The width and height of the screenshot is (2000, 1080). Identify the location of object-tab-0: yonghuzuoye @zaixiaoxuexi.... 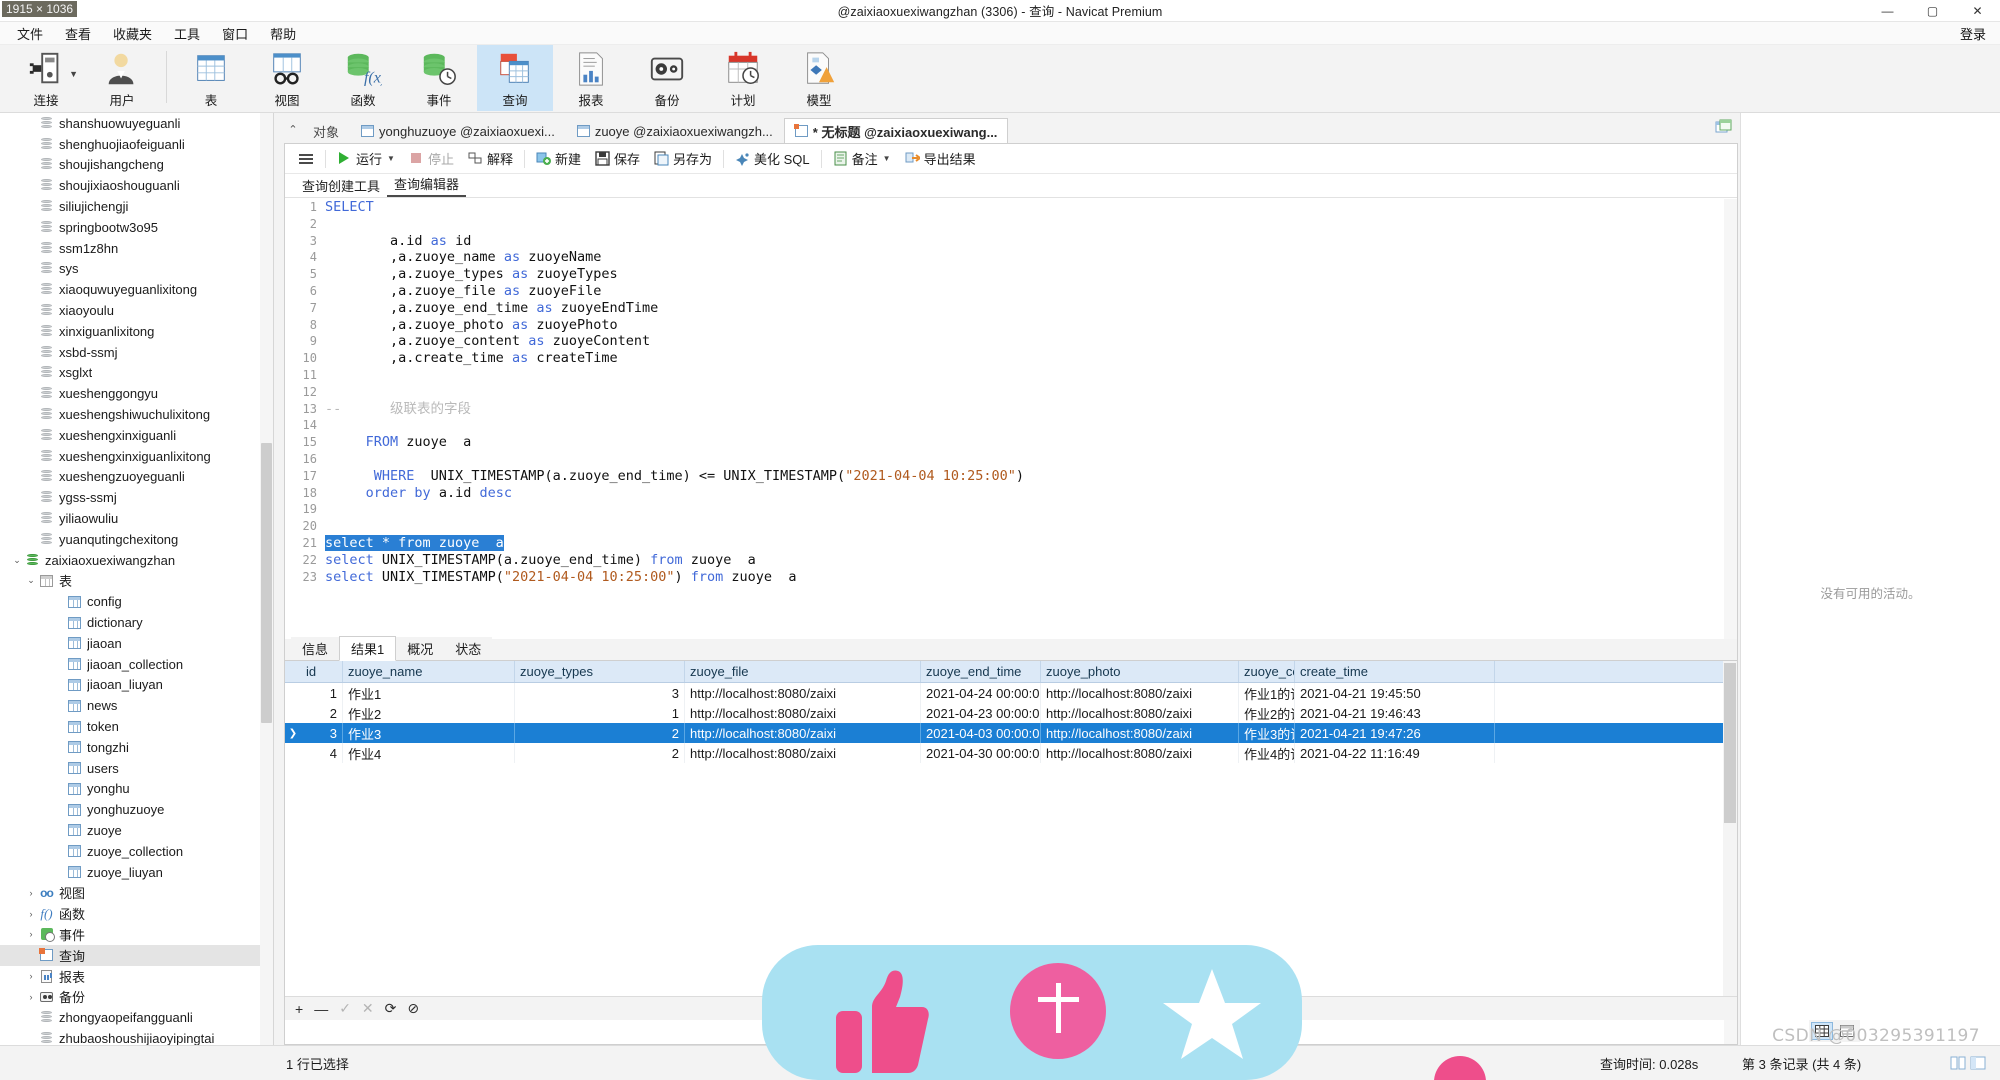
(458, 130).